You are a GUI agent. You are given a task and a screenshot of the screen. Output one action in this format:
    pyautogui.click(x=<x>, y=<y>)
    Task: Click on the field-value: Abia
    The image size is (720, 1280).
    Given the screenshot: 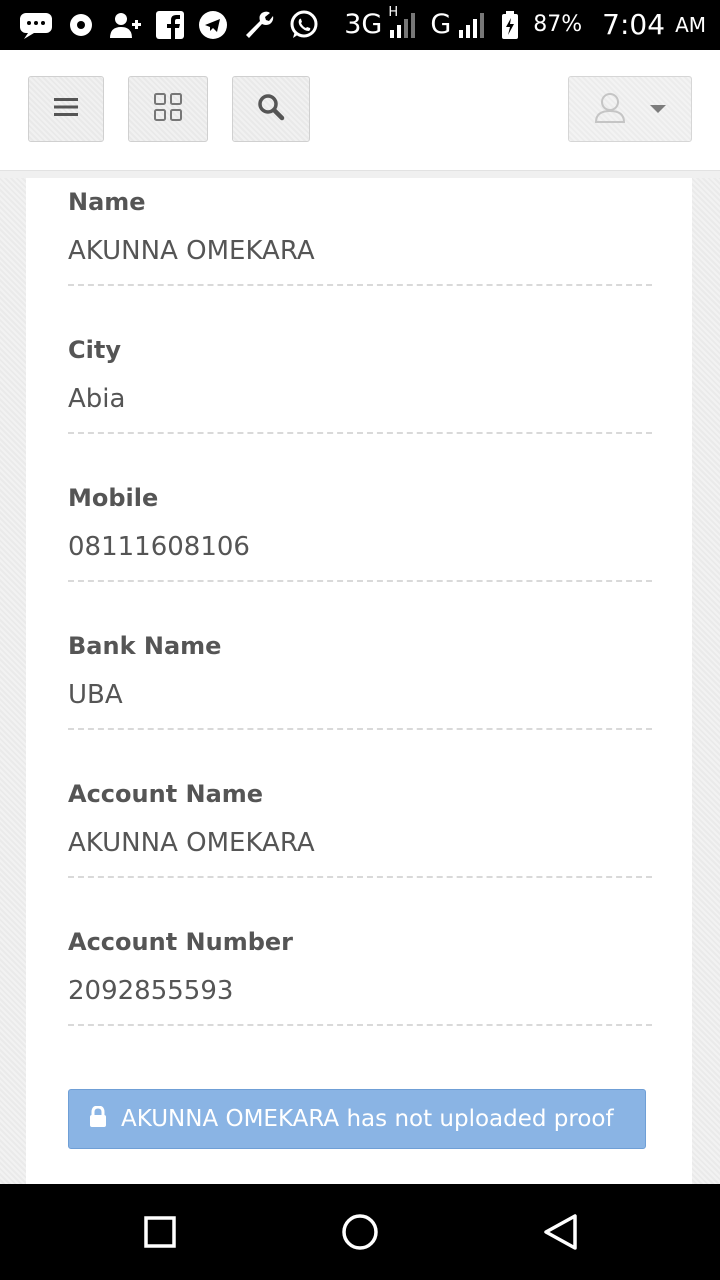 What is the action you would take?
    pyautogui.click(x=97, y=399)
    